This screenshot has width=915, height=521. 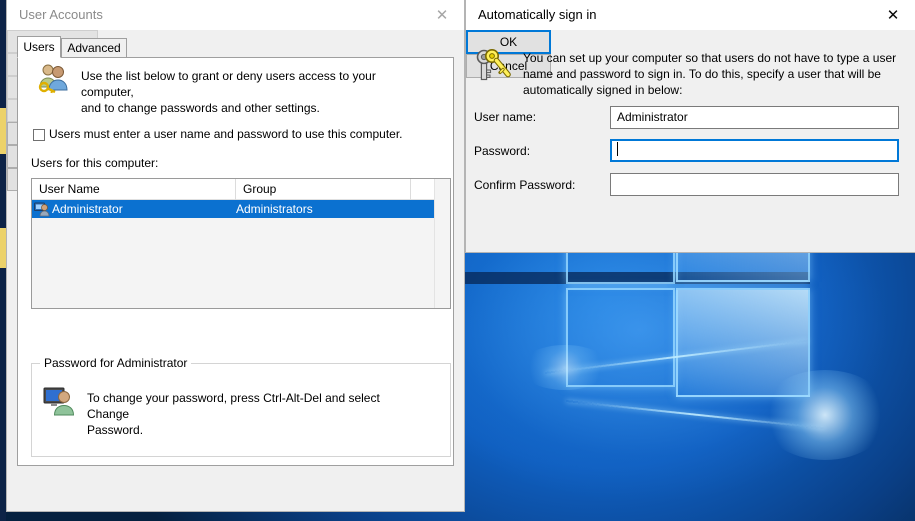 I want to click on tab-advanced: Advanced, so click(x=94, y=48).